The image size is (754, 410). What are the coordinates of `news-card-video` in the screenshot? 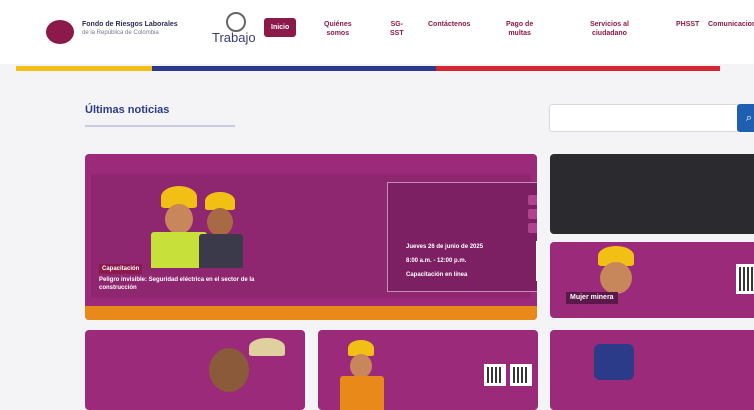 It's located at (652, 194).